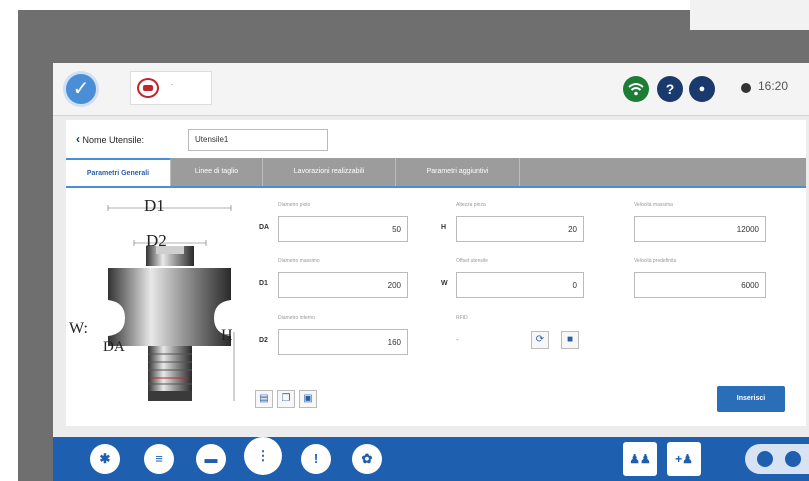  I want to click on dim-label-w: W:, so click(78, 328).